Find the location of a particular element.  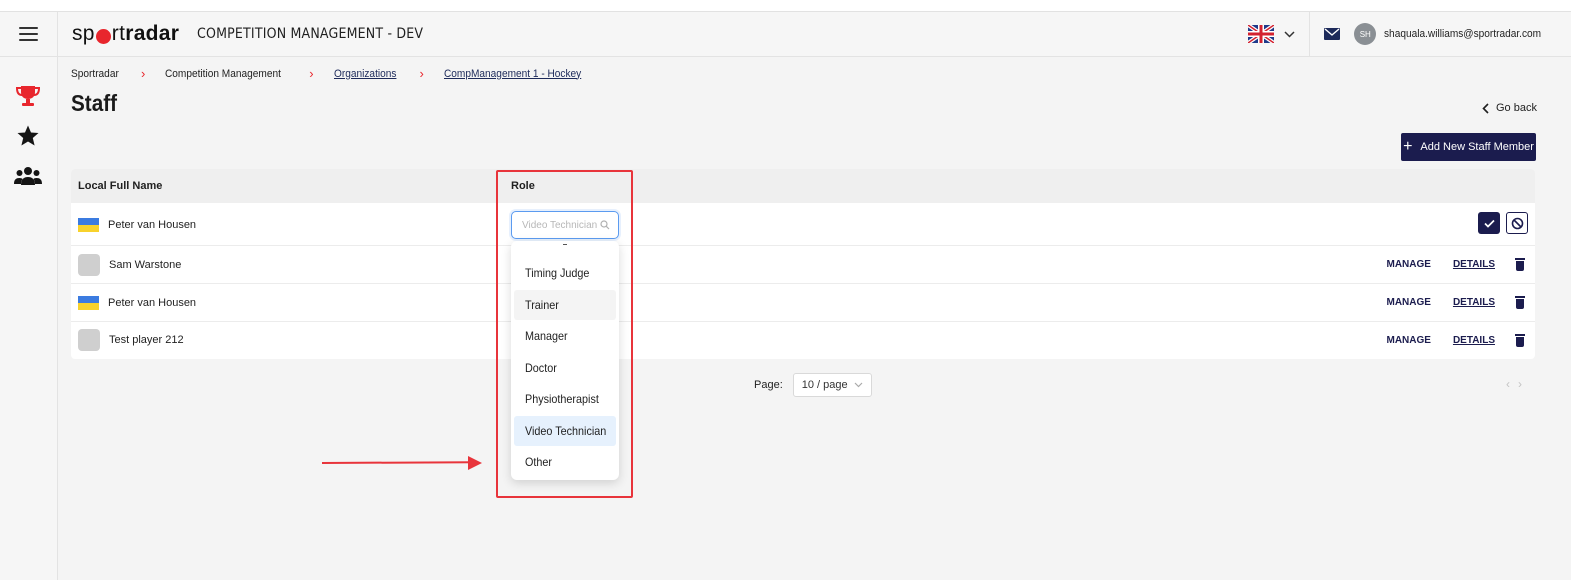

role-option-timing-judge: Timing Judge is located at coordinates (565, 273).